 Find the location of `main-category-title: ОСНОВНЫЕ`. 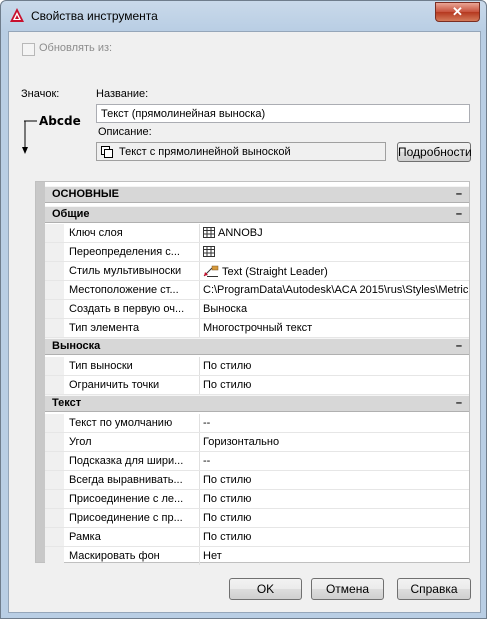

main-category-title: ОСНОВНЫЕ is located at coordinates (85, 194).